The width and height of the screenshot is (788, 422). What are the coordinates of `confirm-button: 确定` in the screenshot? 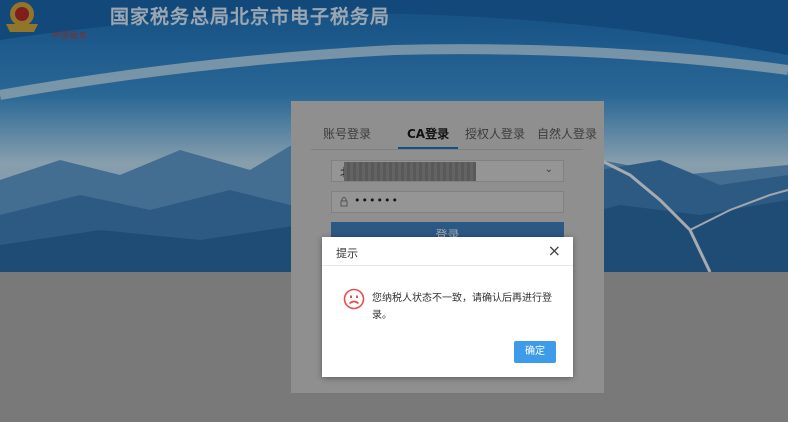 It's located at (535, 352).